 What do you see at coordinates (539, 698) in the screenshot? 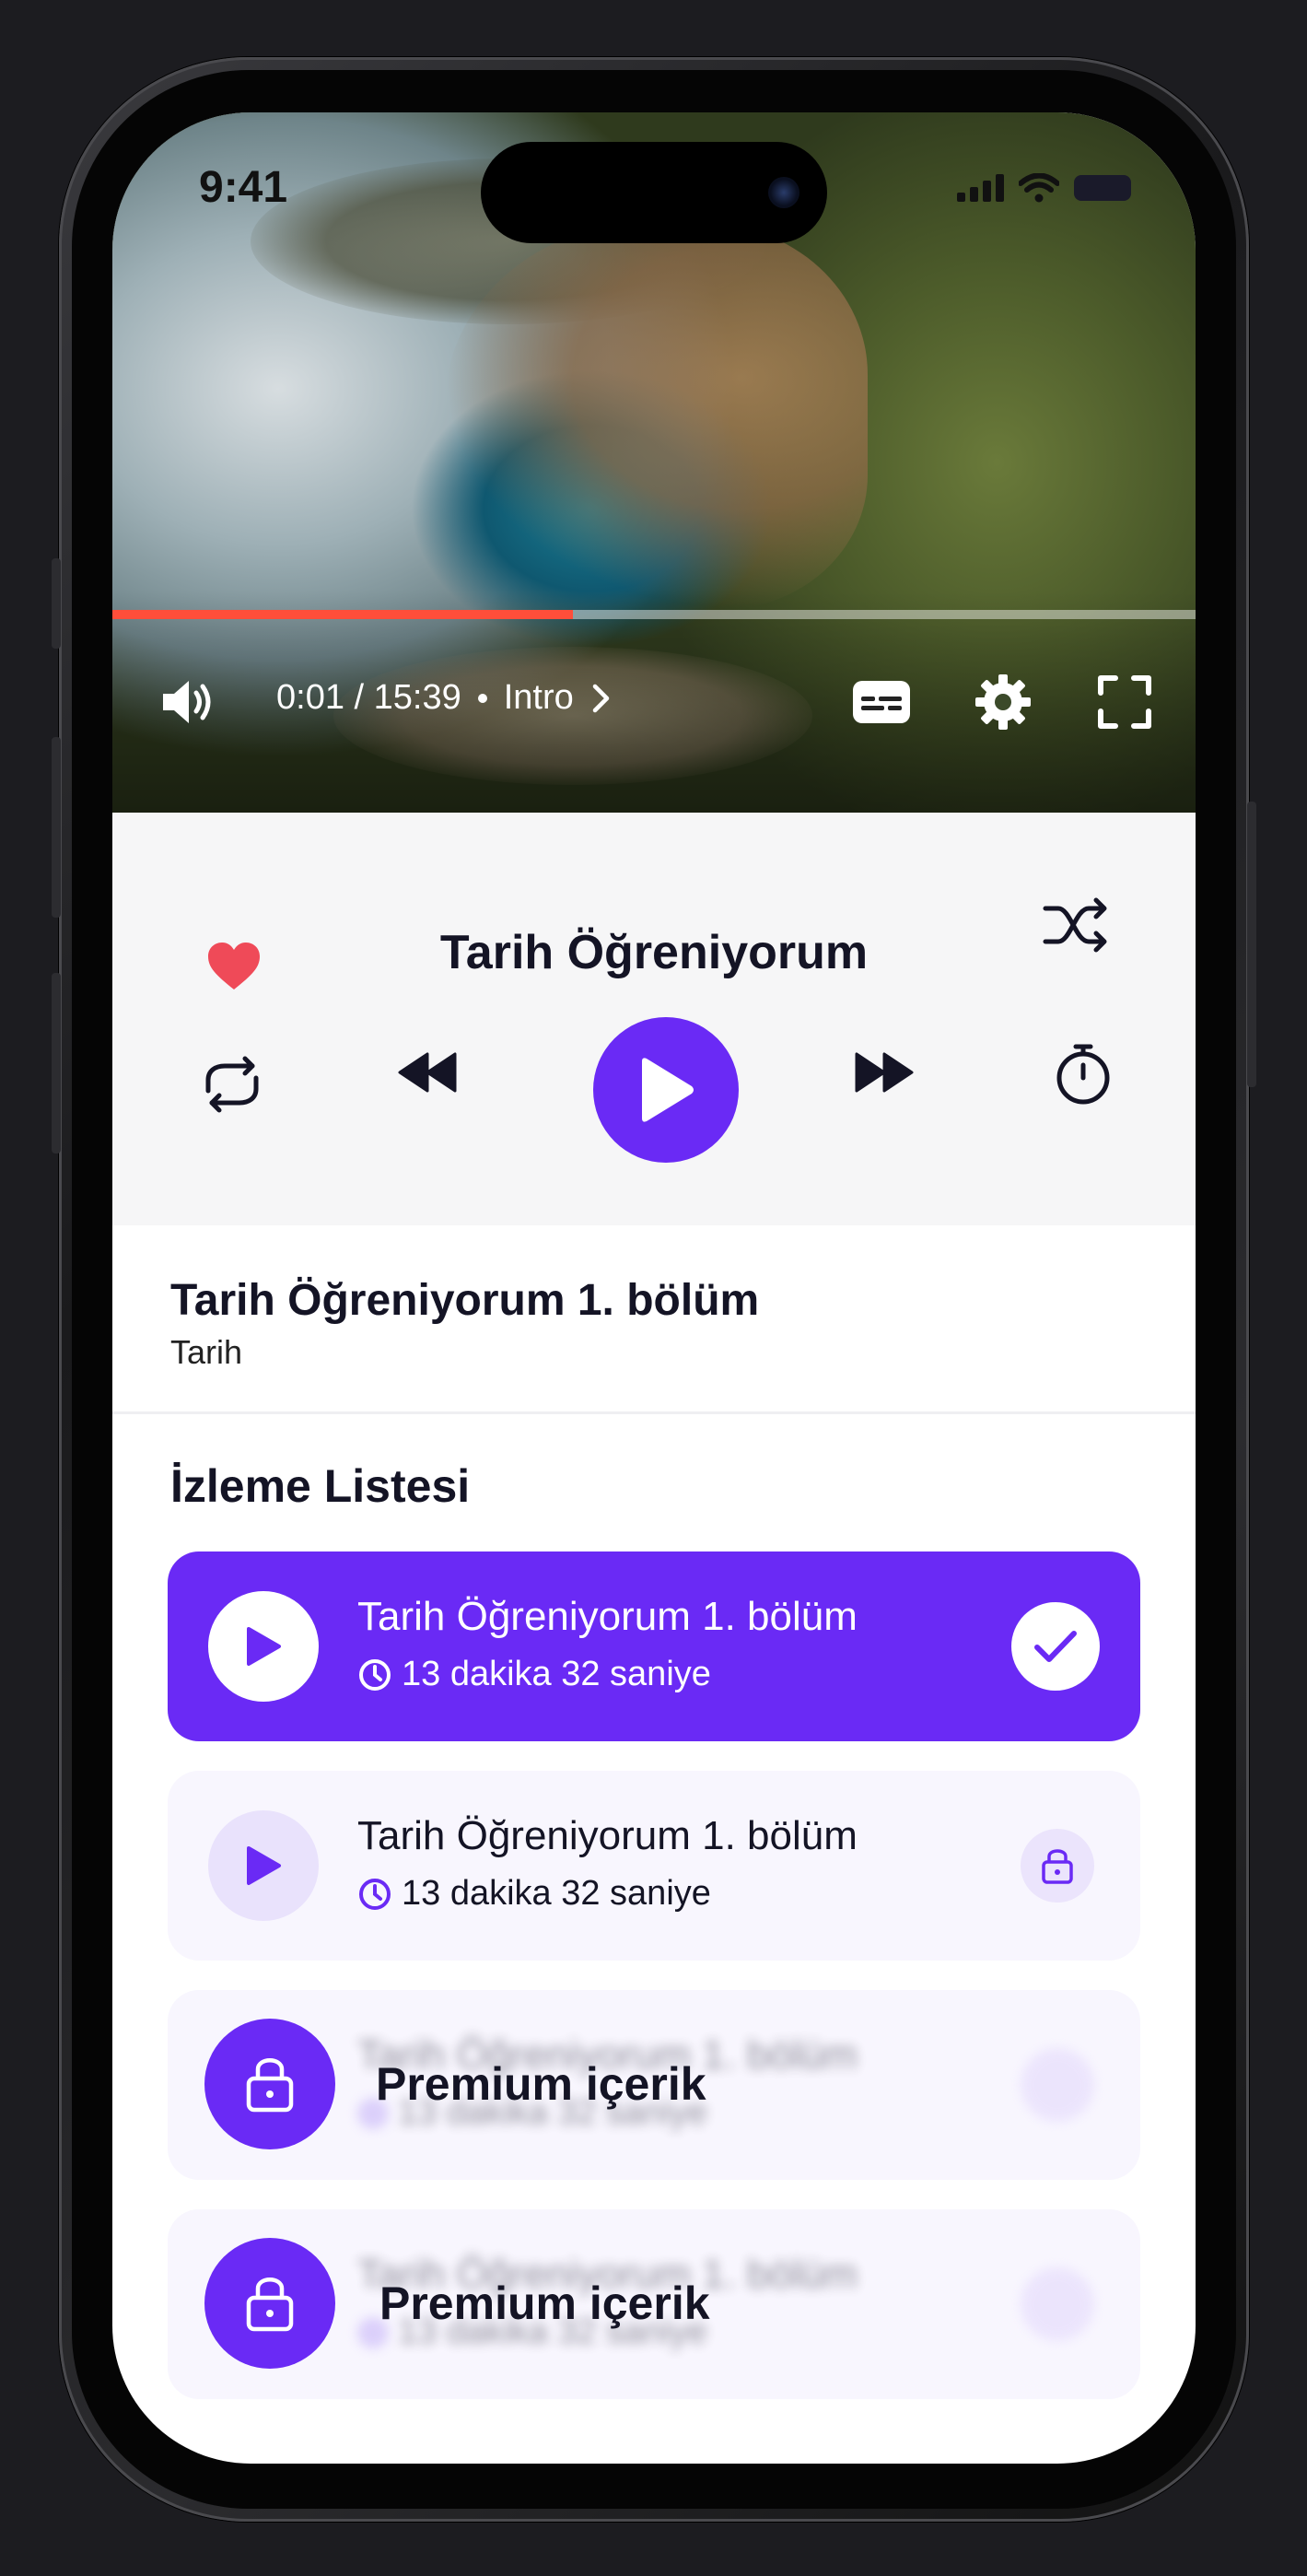
I see `chapter-label: Intro` at bounding box center [539, 698].